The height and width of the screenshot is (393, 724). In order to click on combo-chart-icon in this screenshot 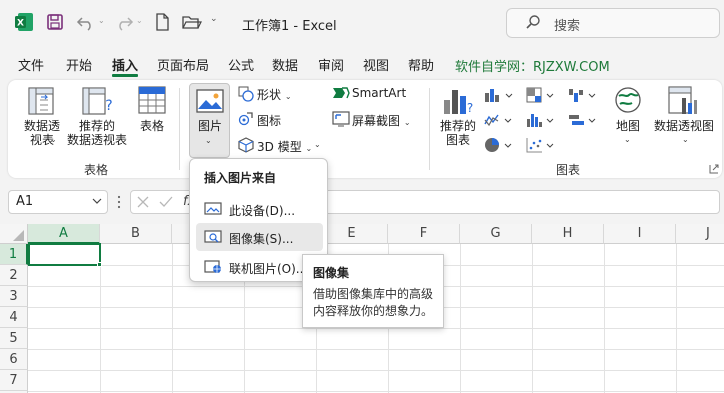, I will do `click(583, 120)`.